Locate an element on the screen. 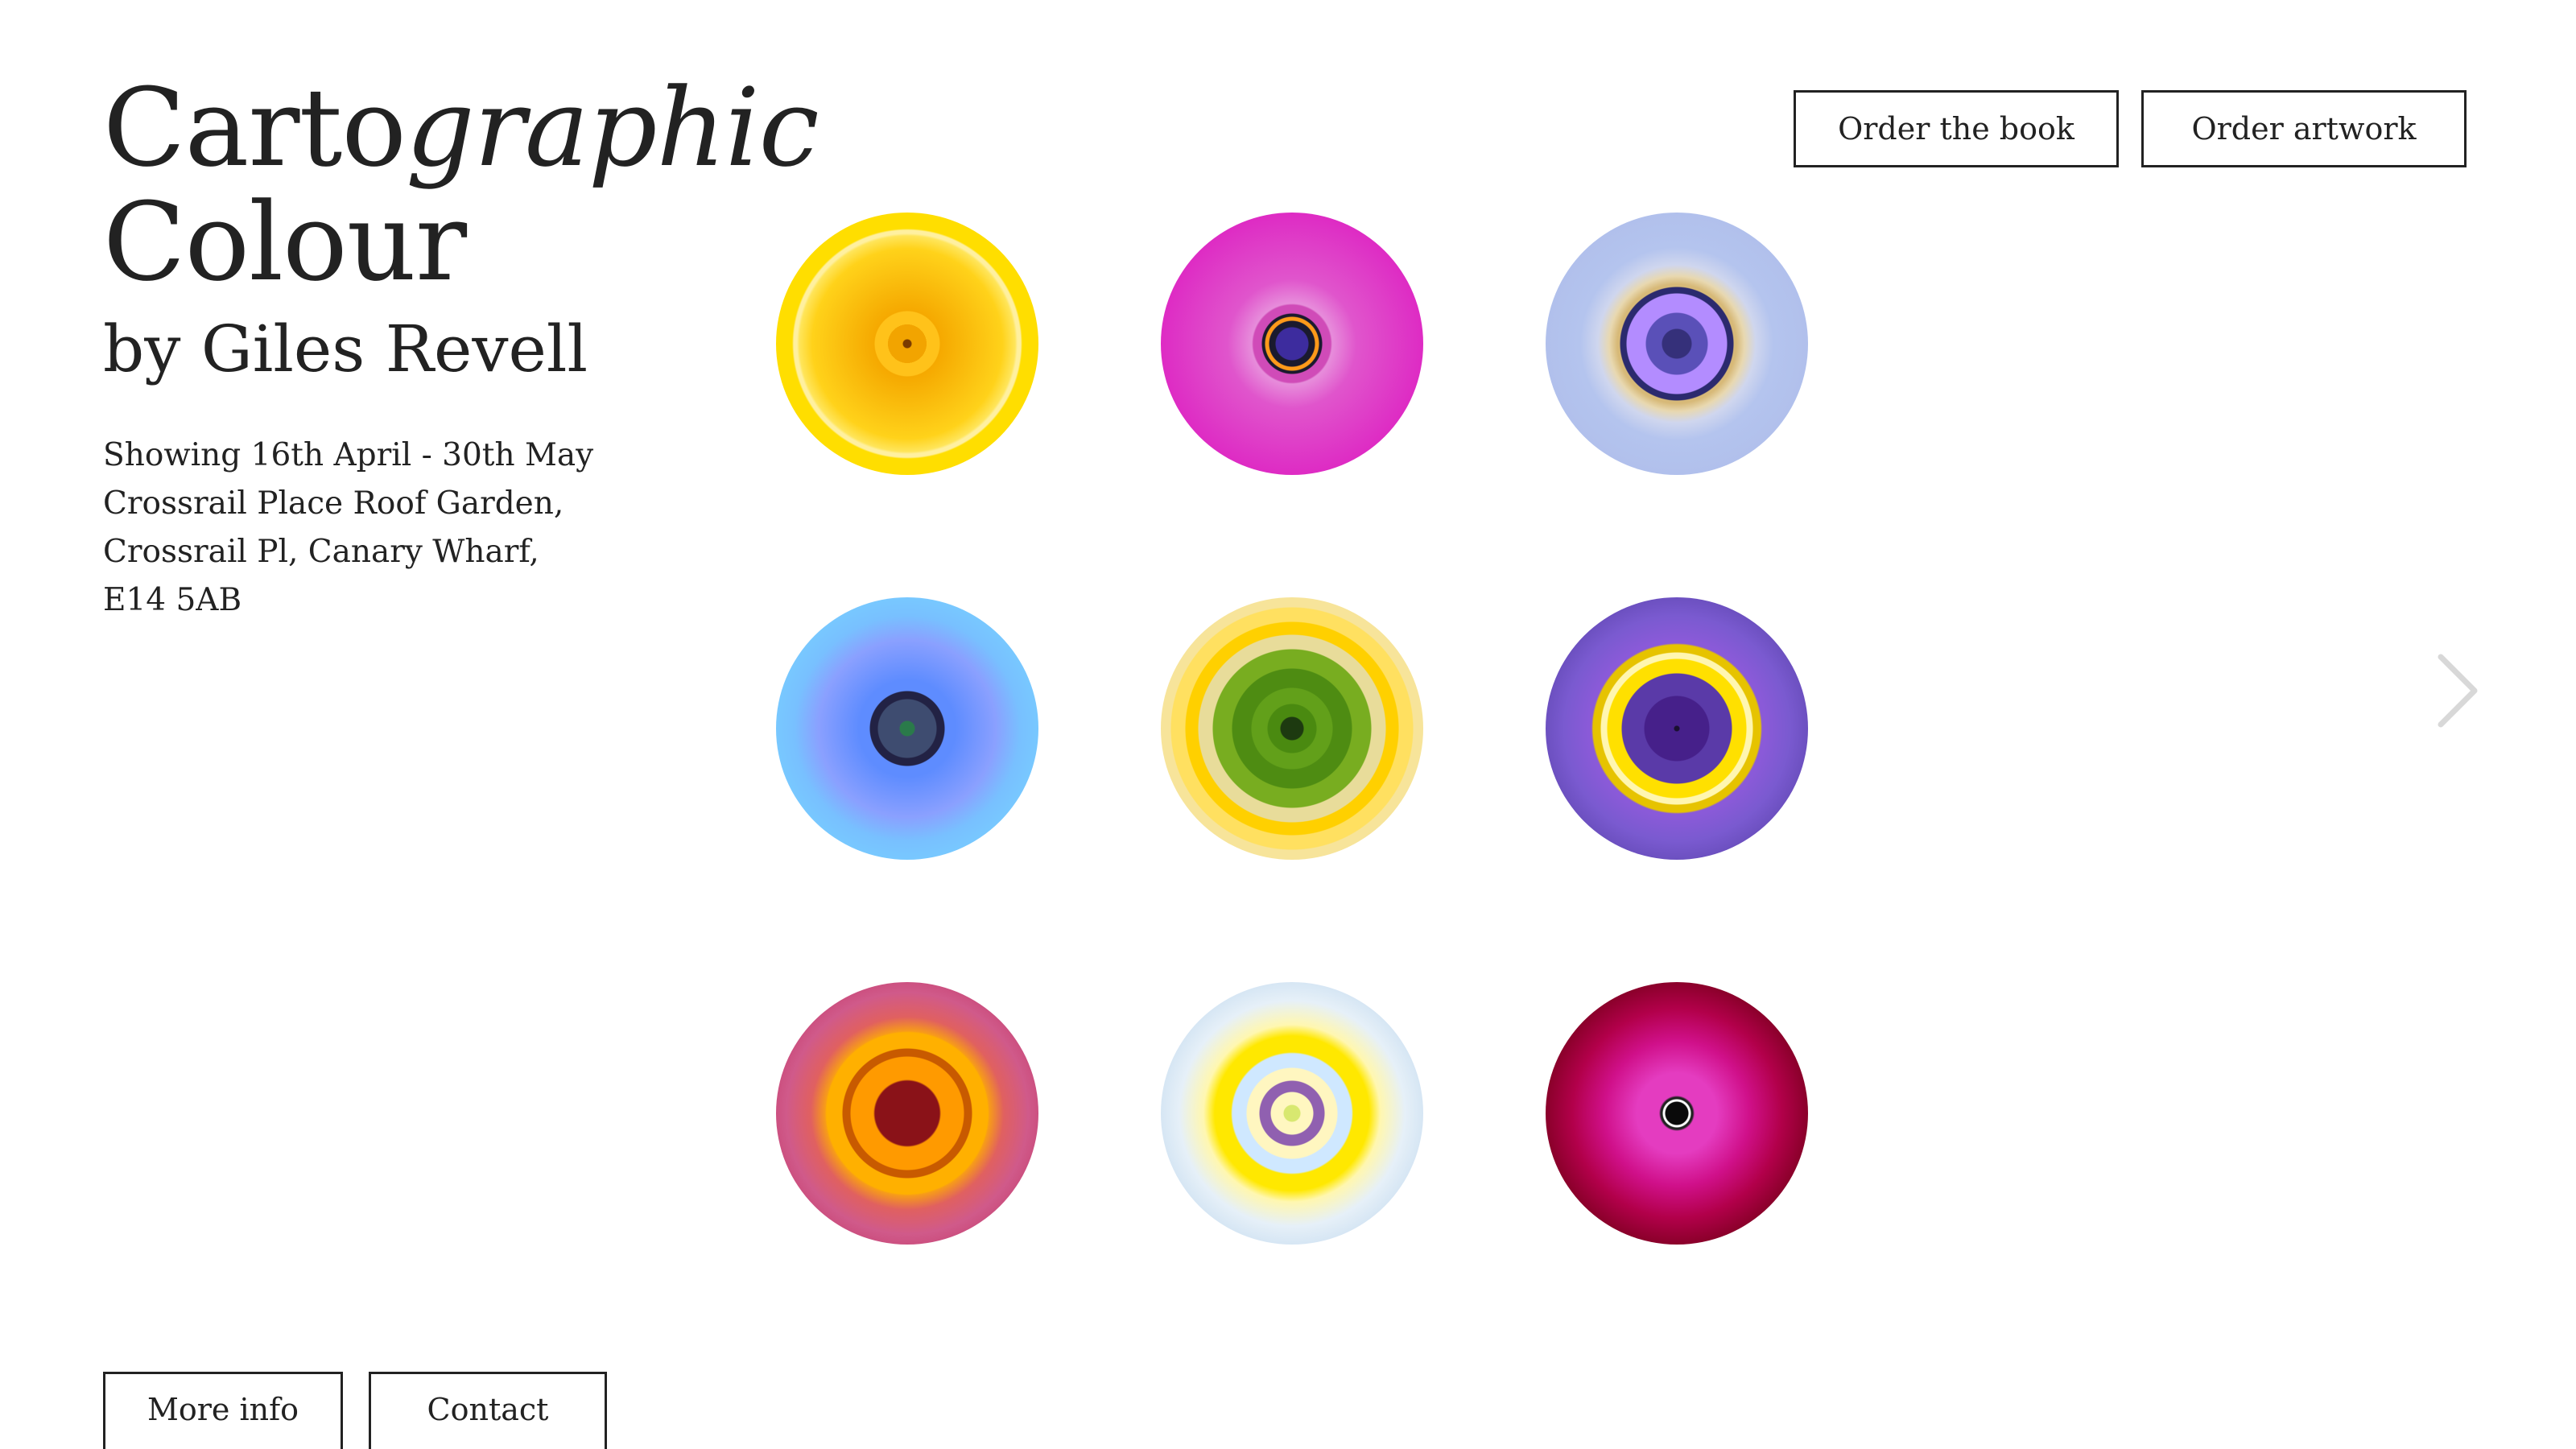 Image resolution: width=2576 pixels, height=1449 pixels. page-title: Cartographic Colour is located at coordinates (461, 185).